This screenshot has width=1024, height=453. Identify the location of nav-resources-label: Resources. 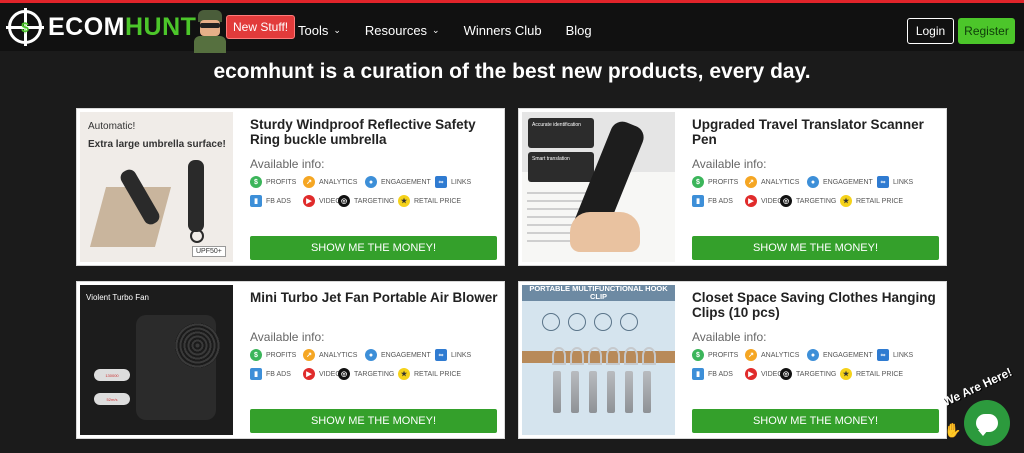
(396, 30).